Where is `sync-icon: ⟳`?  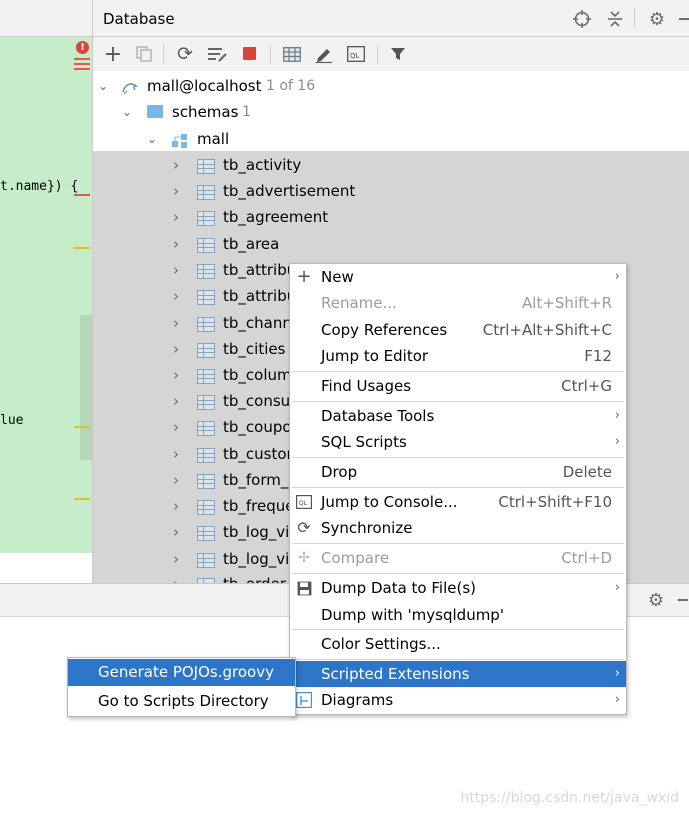
sync-icon: ⟳ is located at coordinates (304, 527).